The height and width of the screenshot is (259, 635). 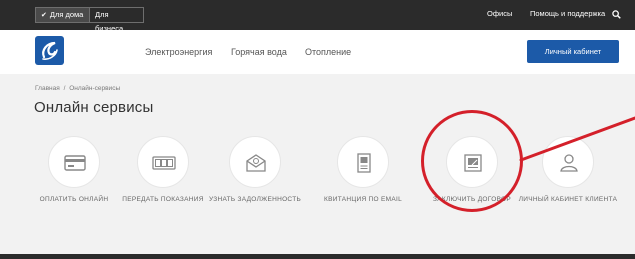 I want to click on card-icon, so click(x=75, y=163).